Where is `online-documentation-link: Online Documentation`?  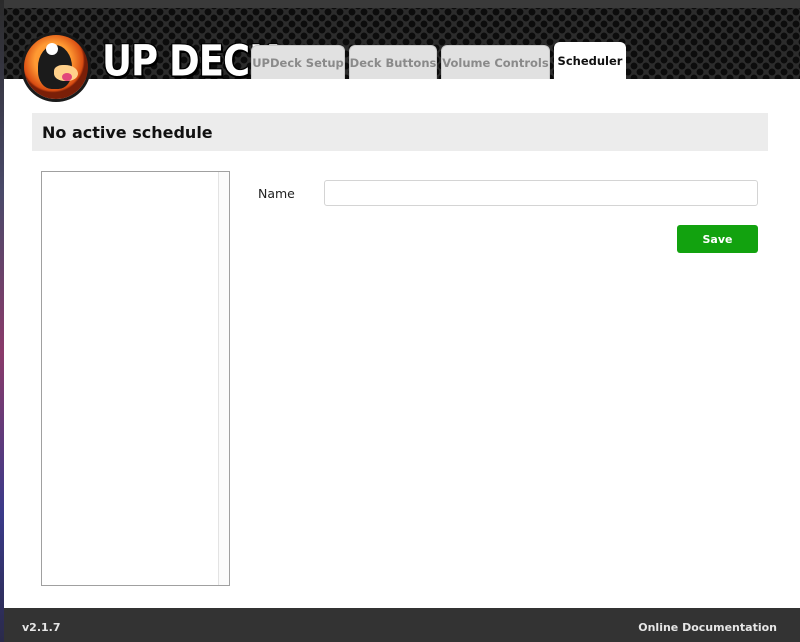 online-documentation-link: Online Documentation is located at coordinates (707, 627).